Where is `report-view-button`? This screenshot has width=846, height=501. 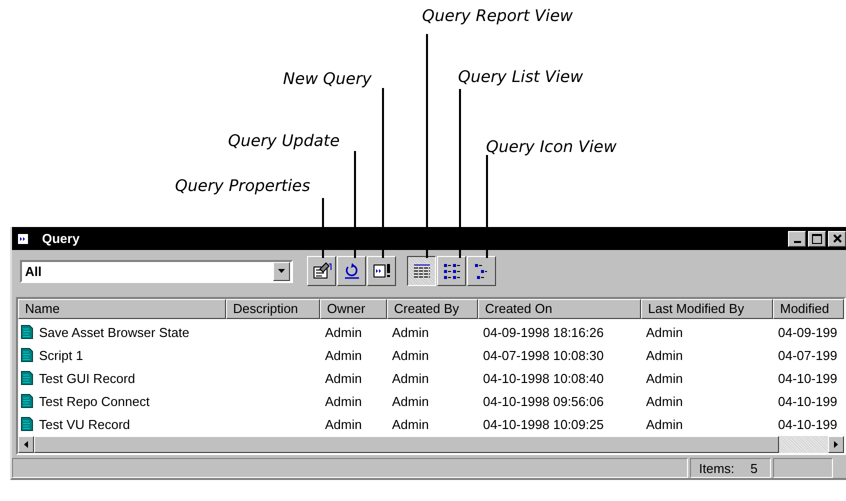
report-view-button is located at coordinates (421, 271).